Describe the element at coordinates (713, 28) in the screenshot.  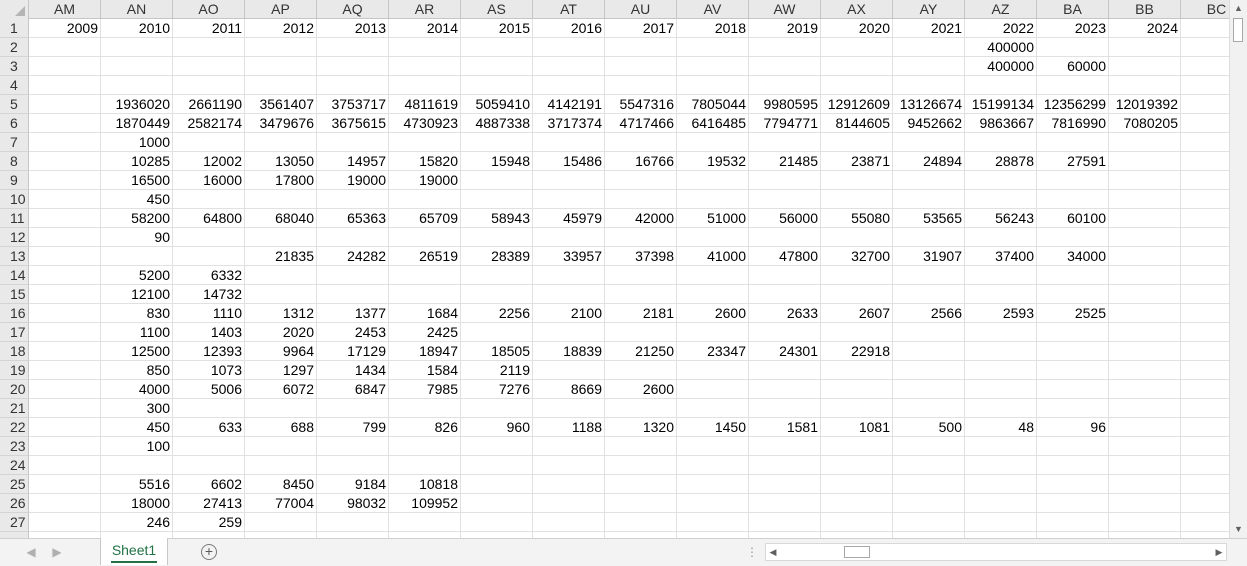
I see `cell-av1: 2018` at that location.